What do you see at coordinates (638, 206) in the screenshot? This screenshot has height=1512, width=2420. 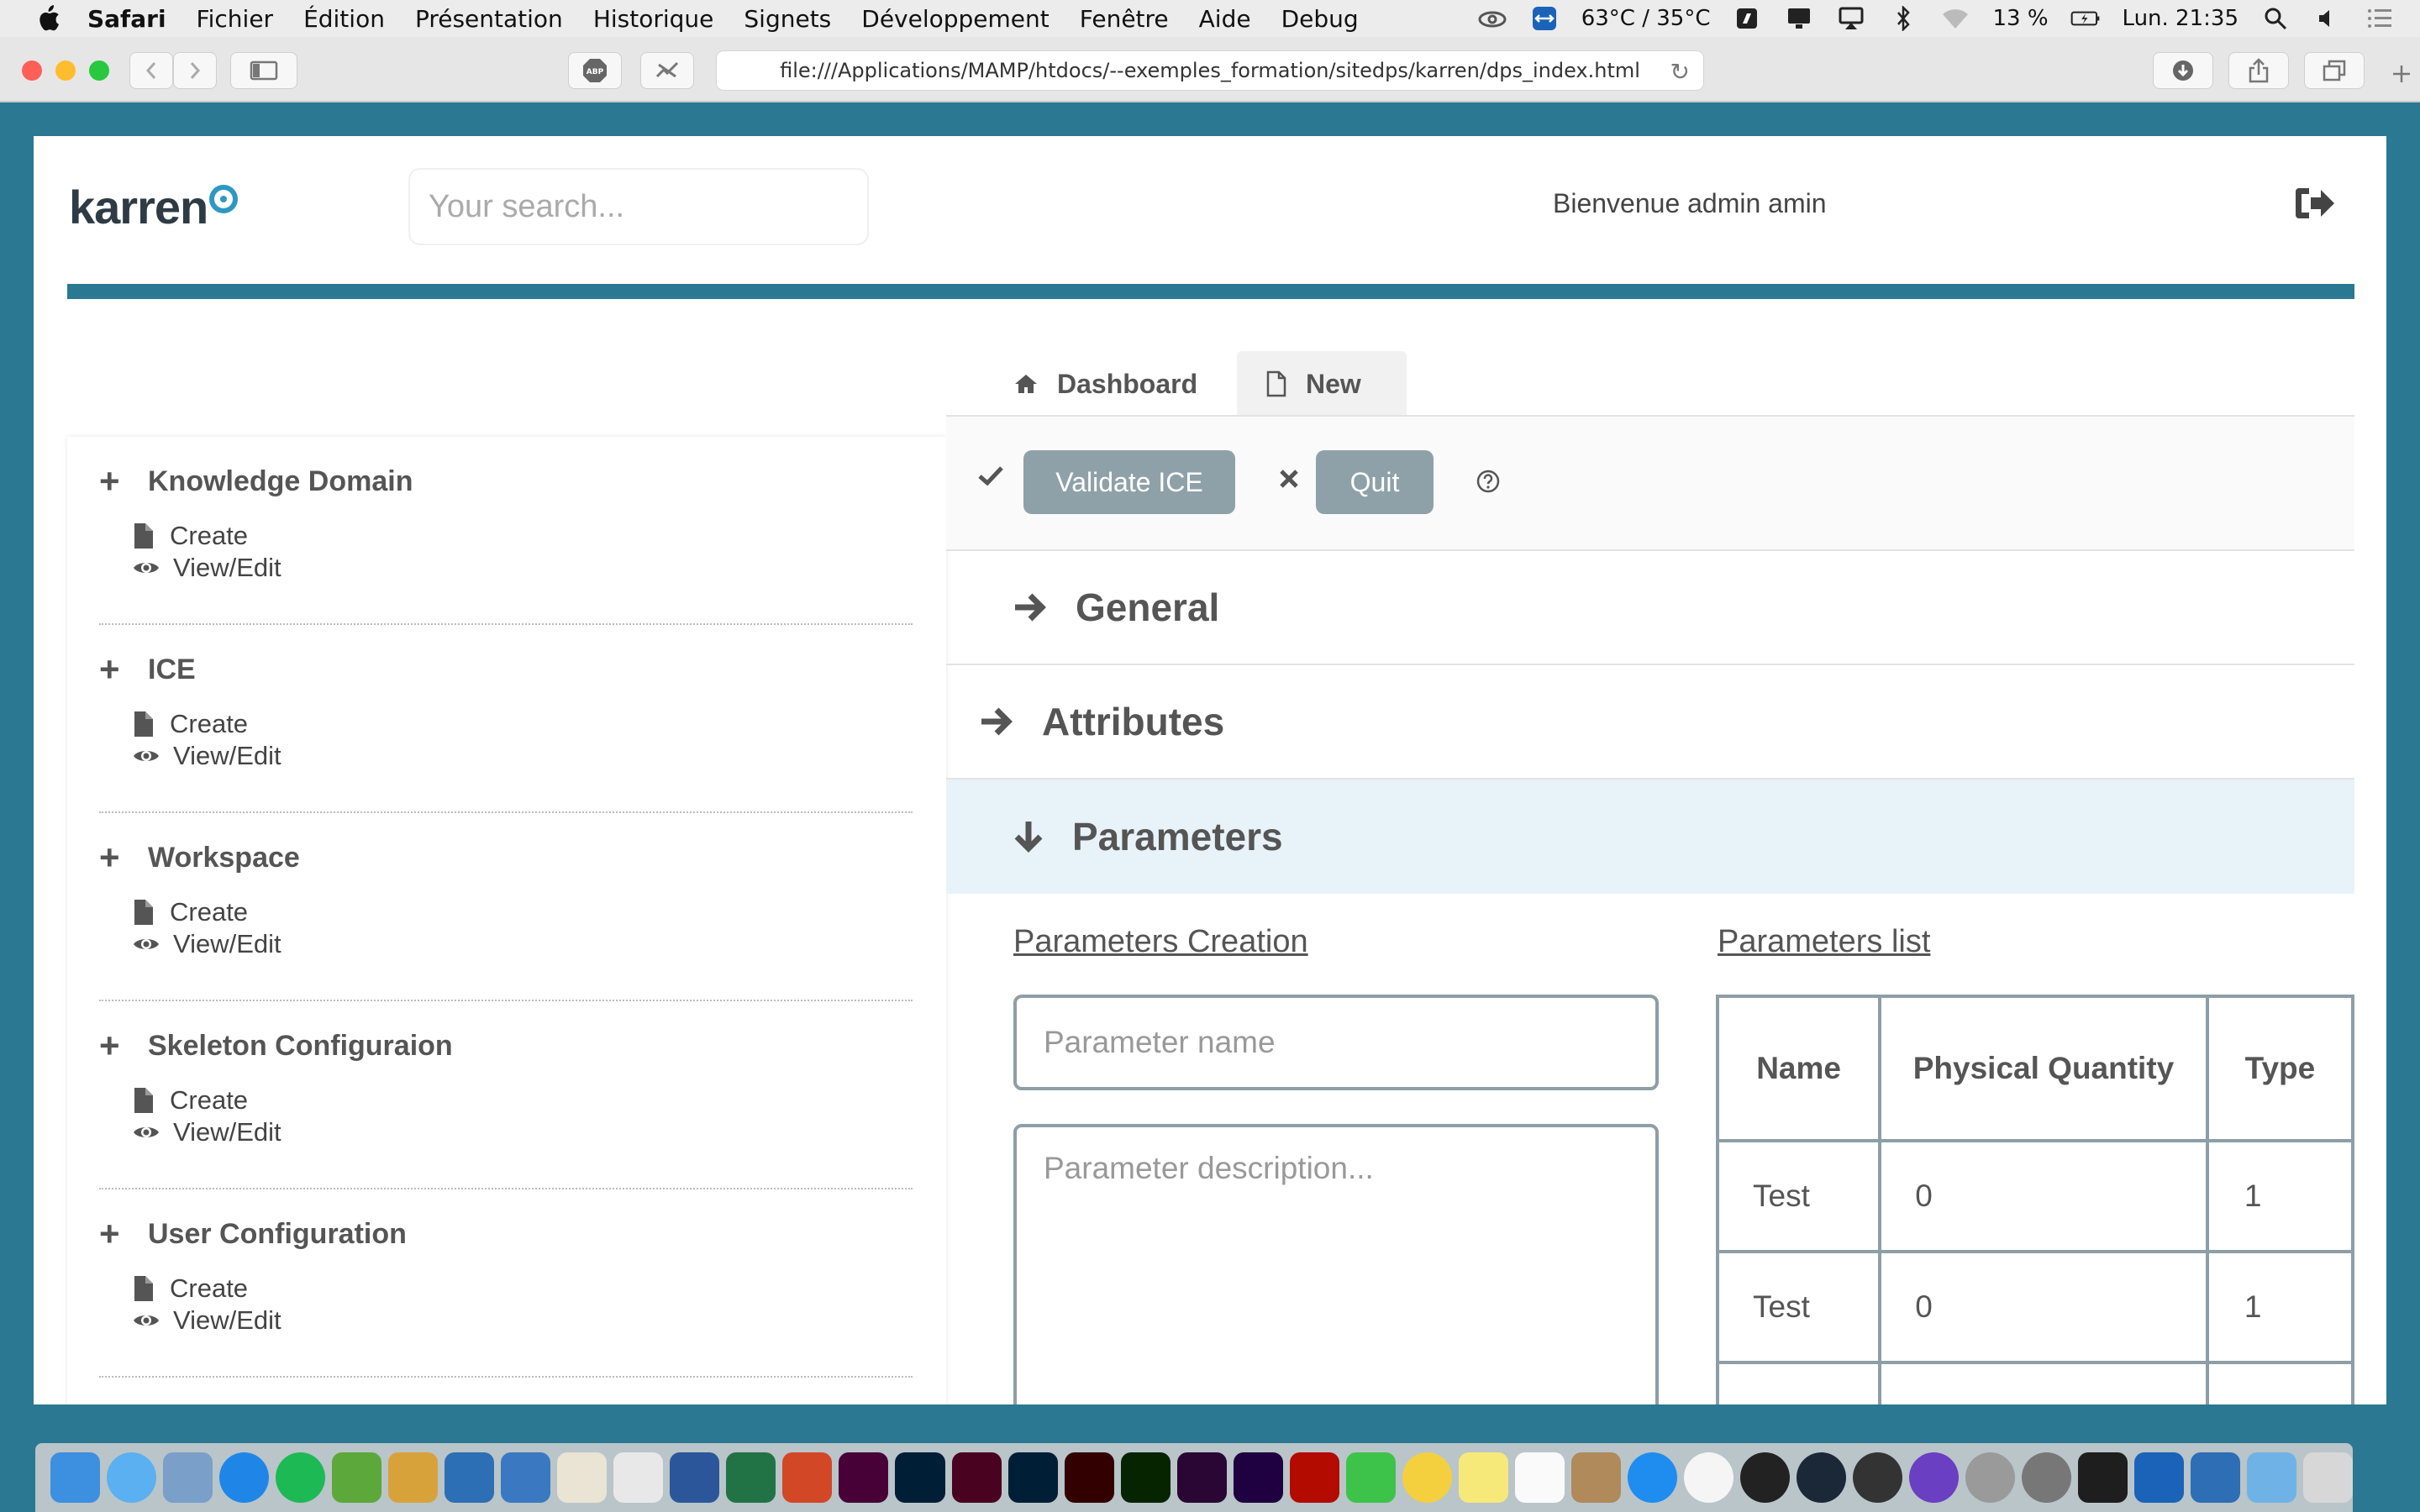 I see `search-input` at bounding box center [638, 206].